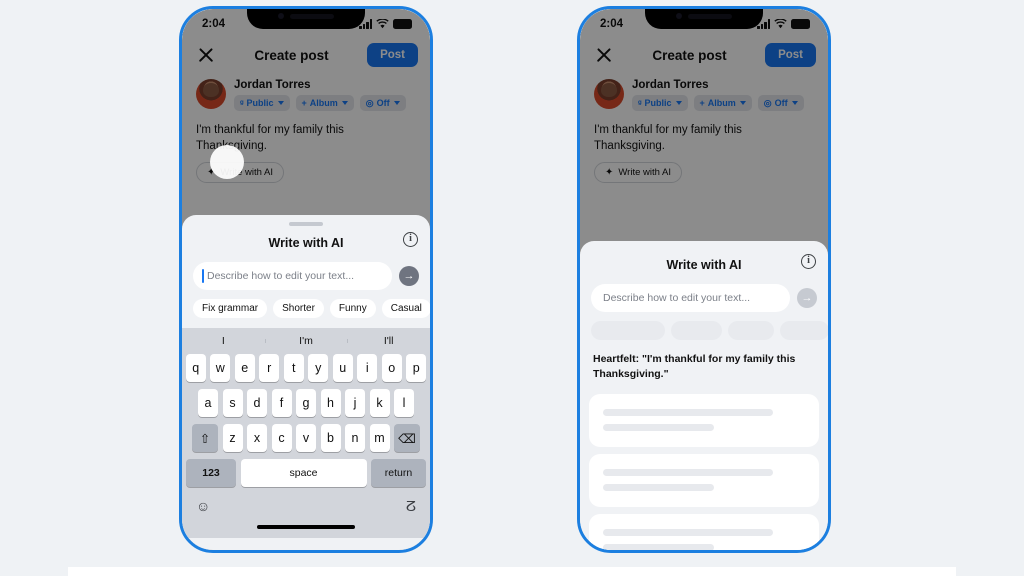  What do you see at coordinates (223, 341) in the screenshot?
I see `prediction-1: I` at bounding box center [223, 341].